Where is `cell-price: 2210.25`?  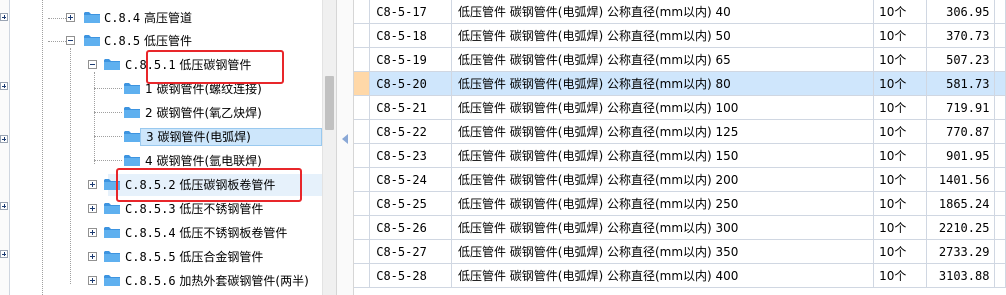
cell-price: 2210.25 is located at coordinates (961, 227).